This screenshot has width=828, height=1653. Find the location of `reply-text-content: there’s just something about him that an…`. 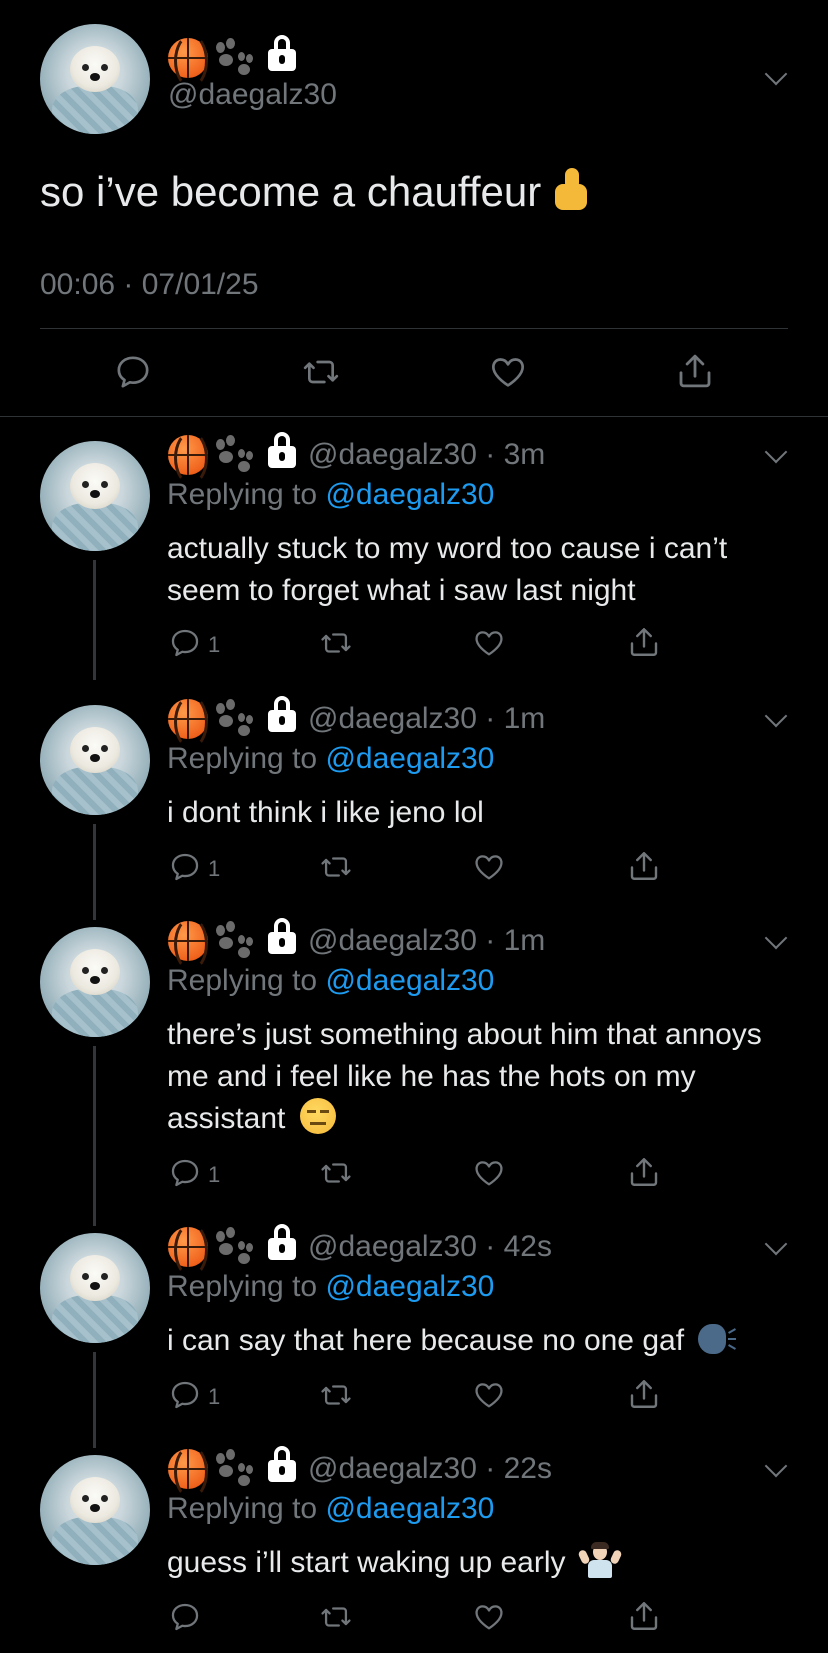

reply-text-content: there’s just something about him that an… is located at coordinates (464, 1076).